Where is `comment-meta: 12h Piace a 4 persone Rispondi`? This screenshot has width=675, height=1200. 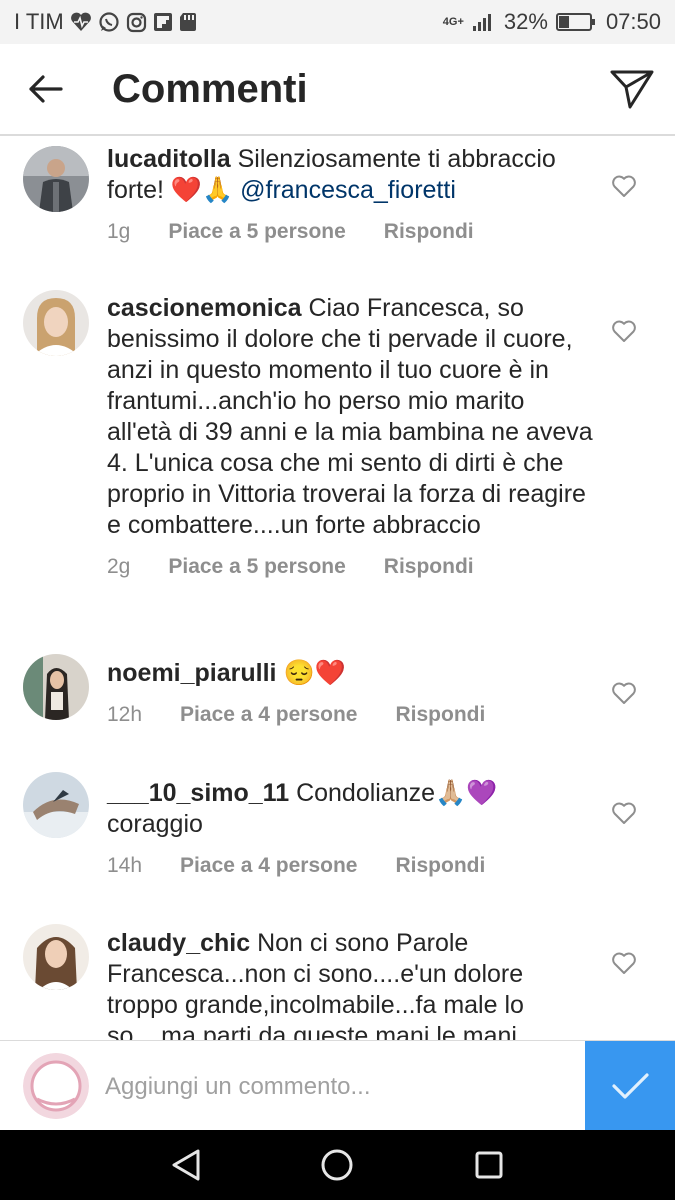 comment-meta: 12h Piace a 4 persone Rispondi is located at coordinates (351, 715).